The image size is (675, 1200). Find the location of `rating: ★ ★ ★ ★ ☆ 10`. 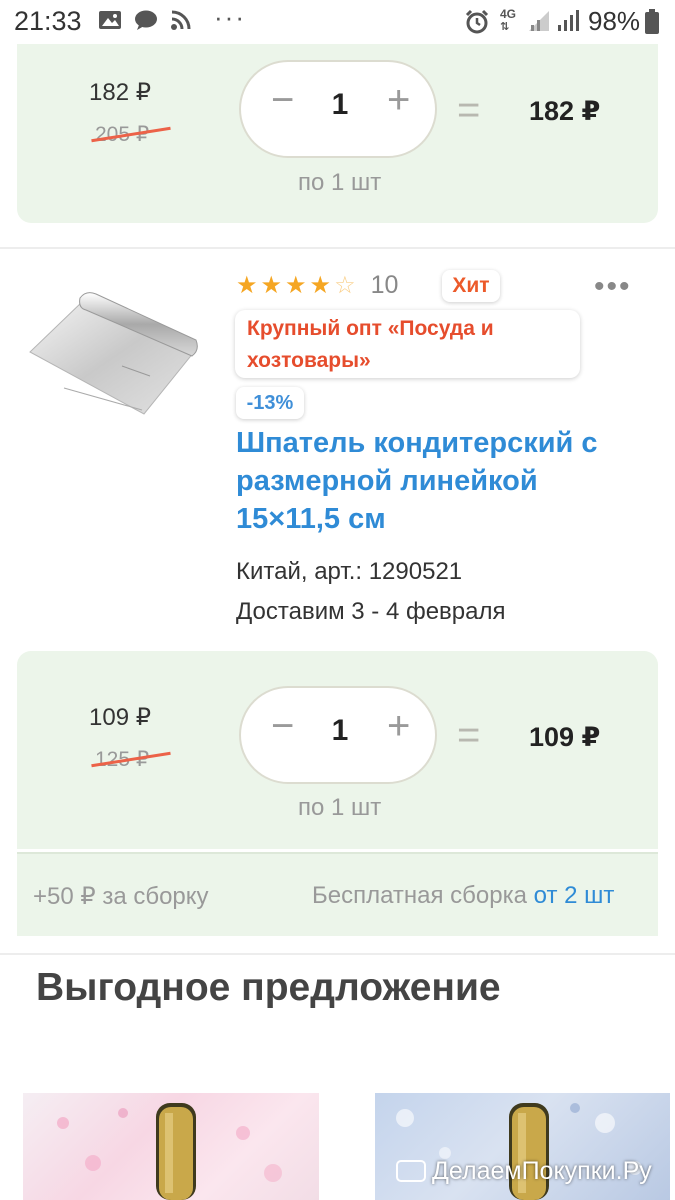

rating: ★ ★ ★ ★ ☆ 10 is located at coordinates (317, 285).